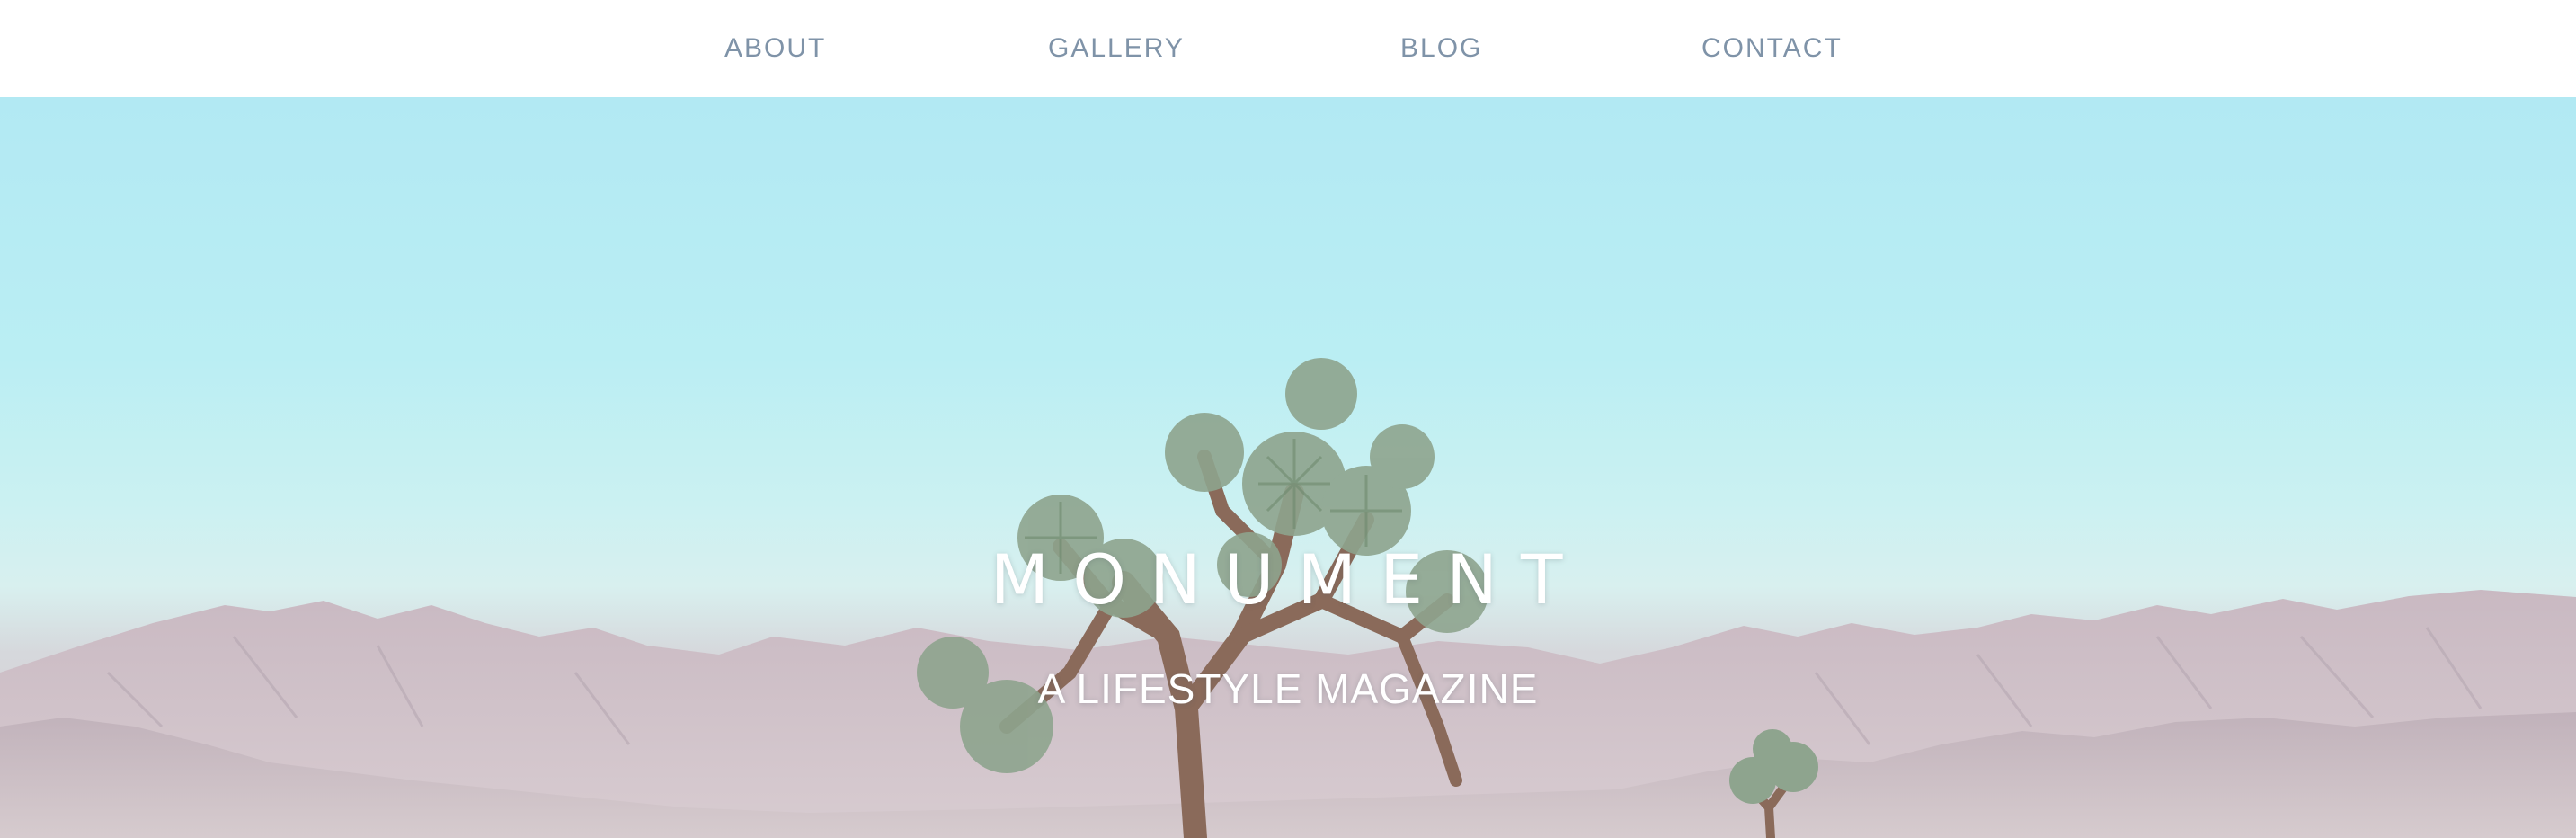 This screenshot has width=2576, height=838. Describe the element at coordinates (1772, 49) in the screenshot. I see `nav-link-contact: CONTACT` at that location.